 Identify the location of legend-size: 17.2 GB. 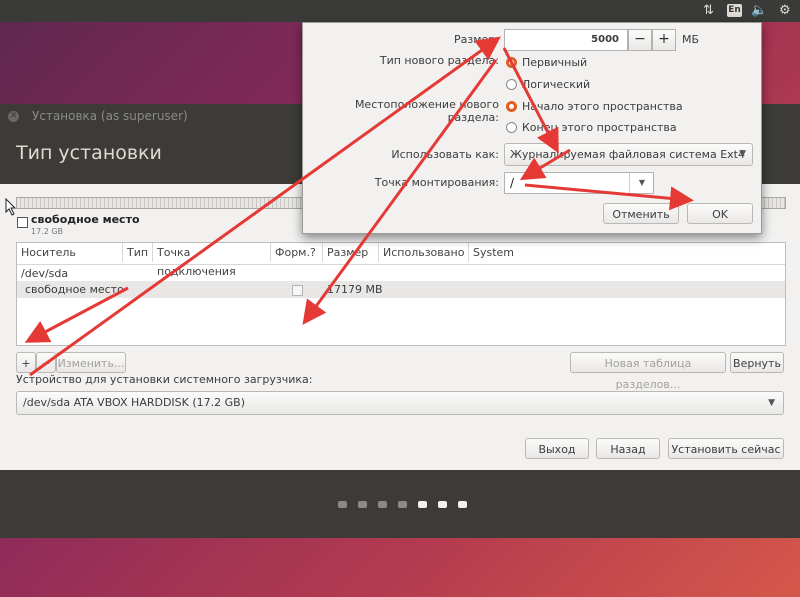
(47, 231).